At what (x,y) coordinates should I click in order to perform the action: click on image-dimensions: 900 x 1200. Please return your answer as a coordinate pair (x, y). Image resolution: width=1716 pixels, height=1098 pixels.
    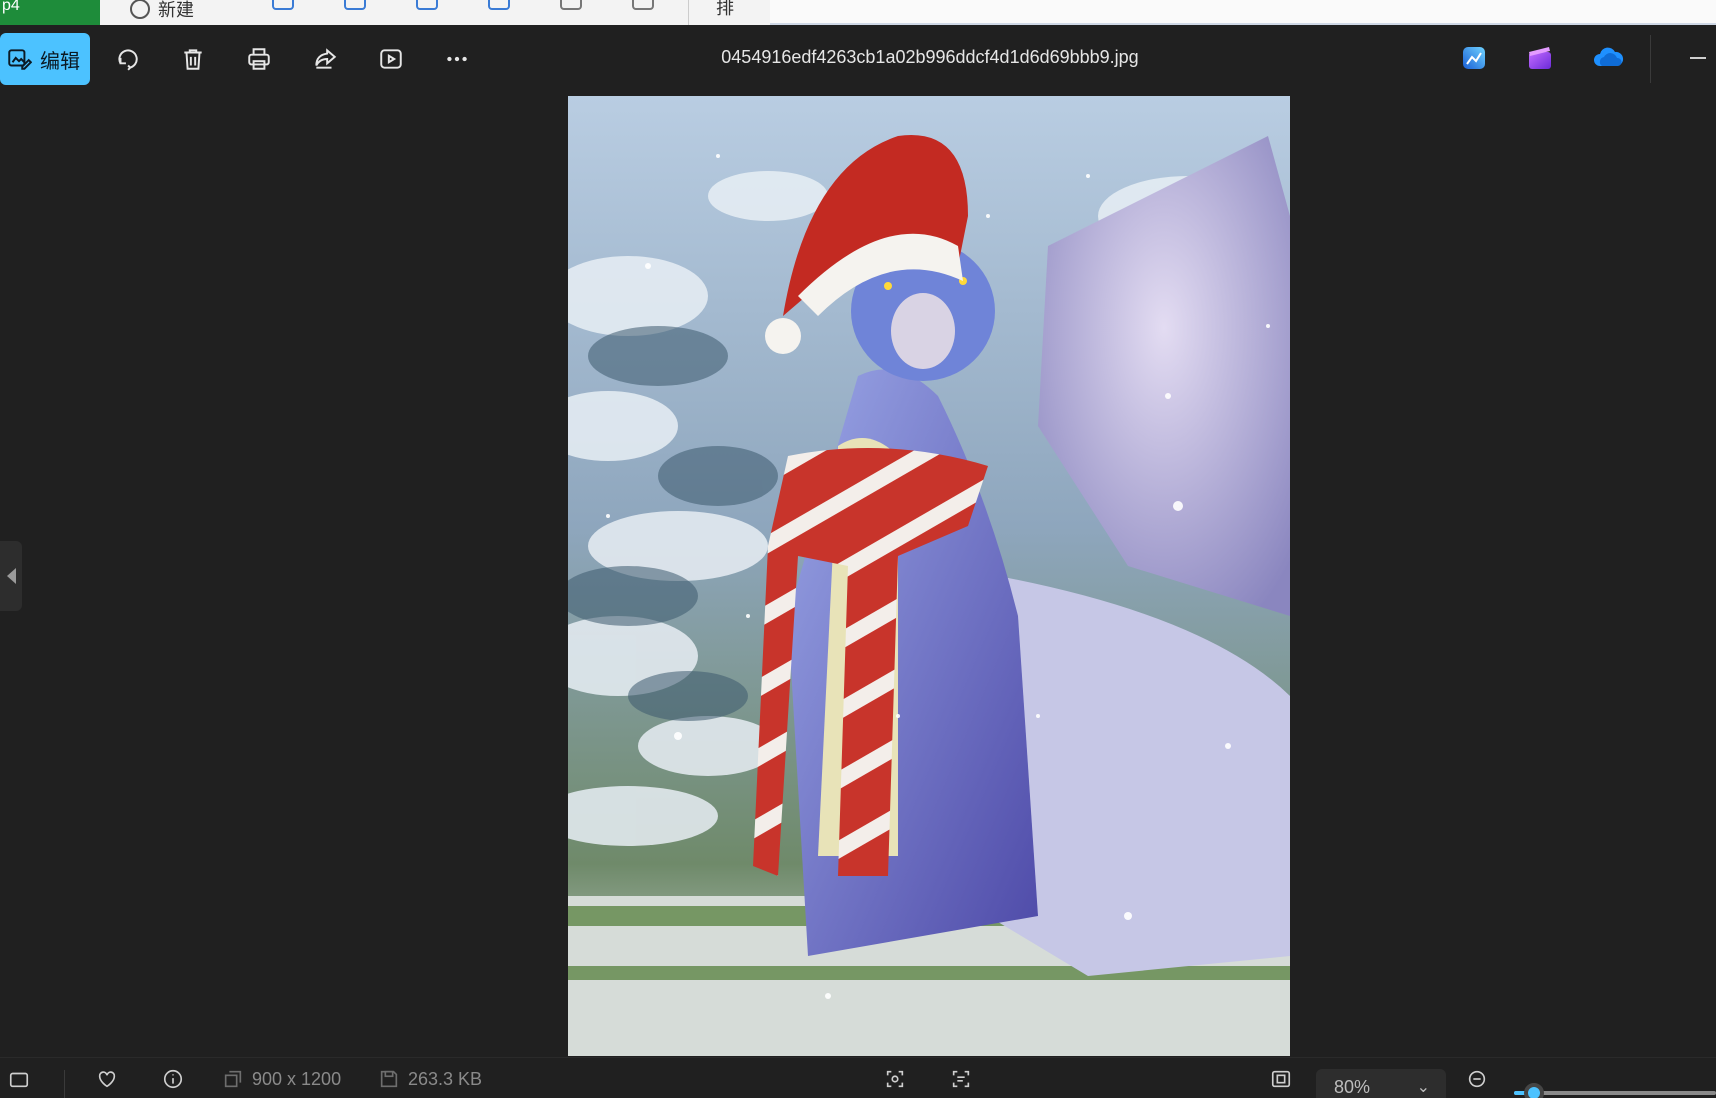
    Looking at the image, I should click on (281, 1079).